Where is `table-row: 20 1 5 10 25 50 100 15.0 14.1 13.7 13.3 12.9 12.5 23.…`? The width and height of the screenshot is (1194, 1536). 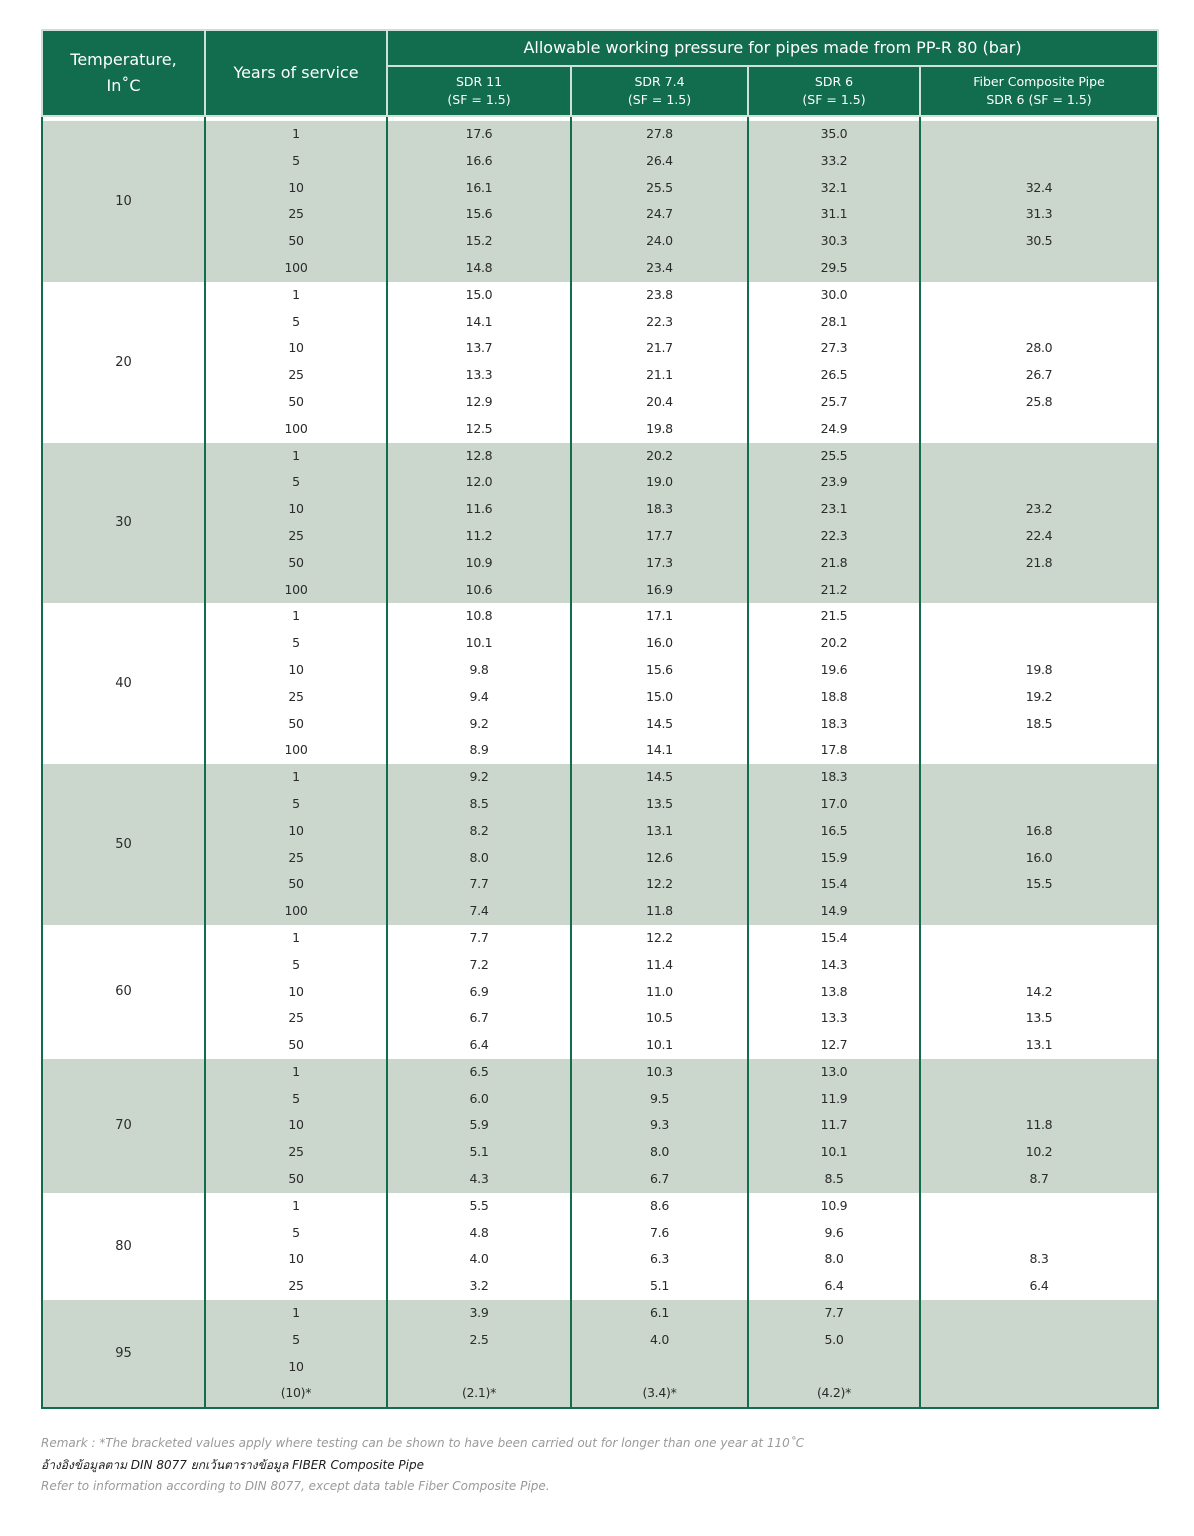
table-row: 20 1 5 10 25 50 100 15.0 14.1 13.7 13.3 12.9 12.5 23.… is located at coordinates (600, 362).